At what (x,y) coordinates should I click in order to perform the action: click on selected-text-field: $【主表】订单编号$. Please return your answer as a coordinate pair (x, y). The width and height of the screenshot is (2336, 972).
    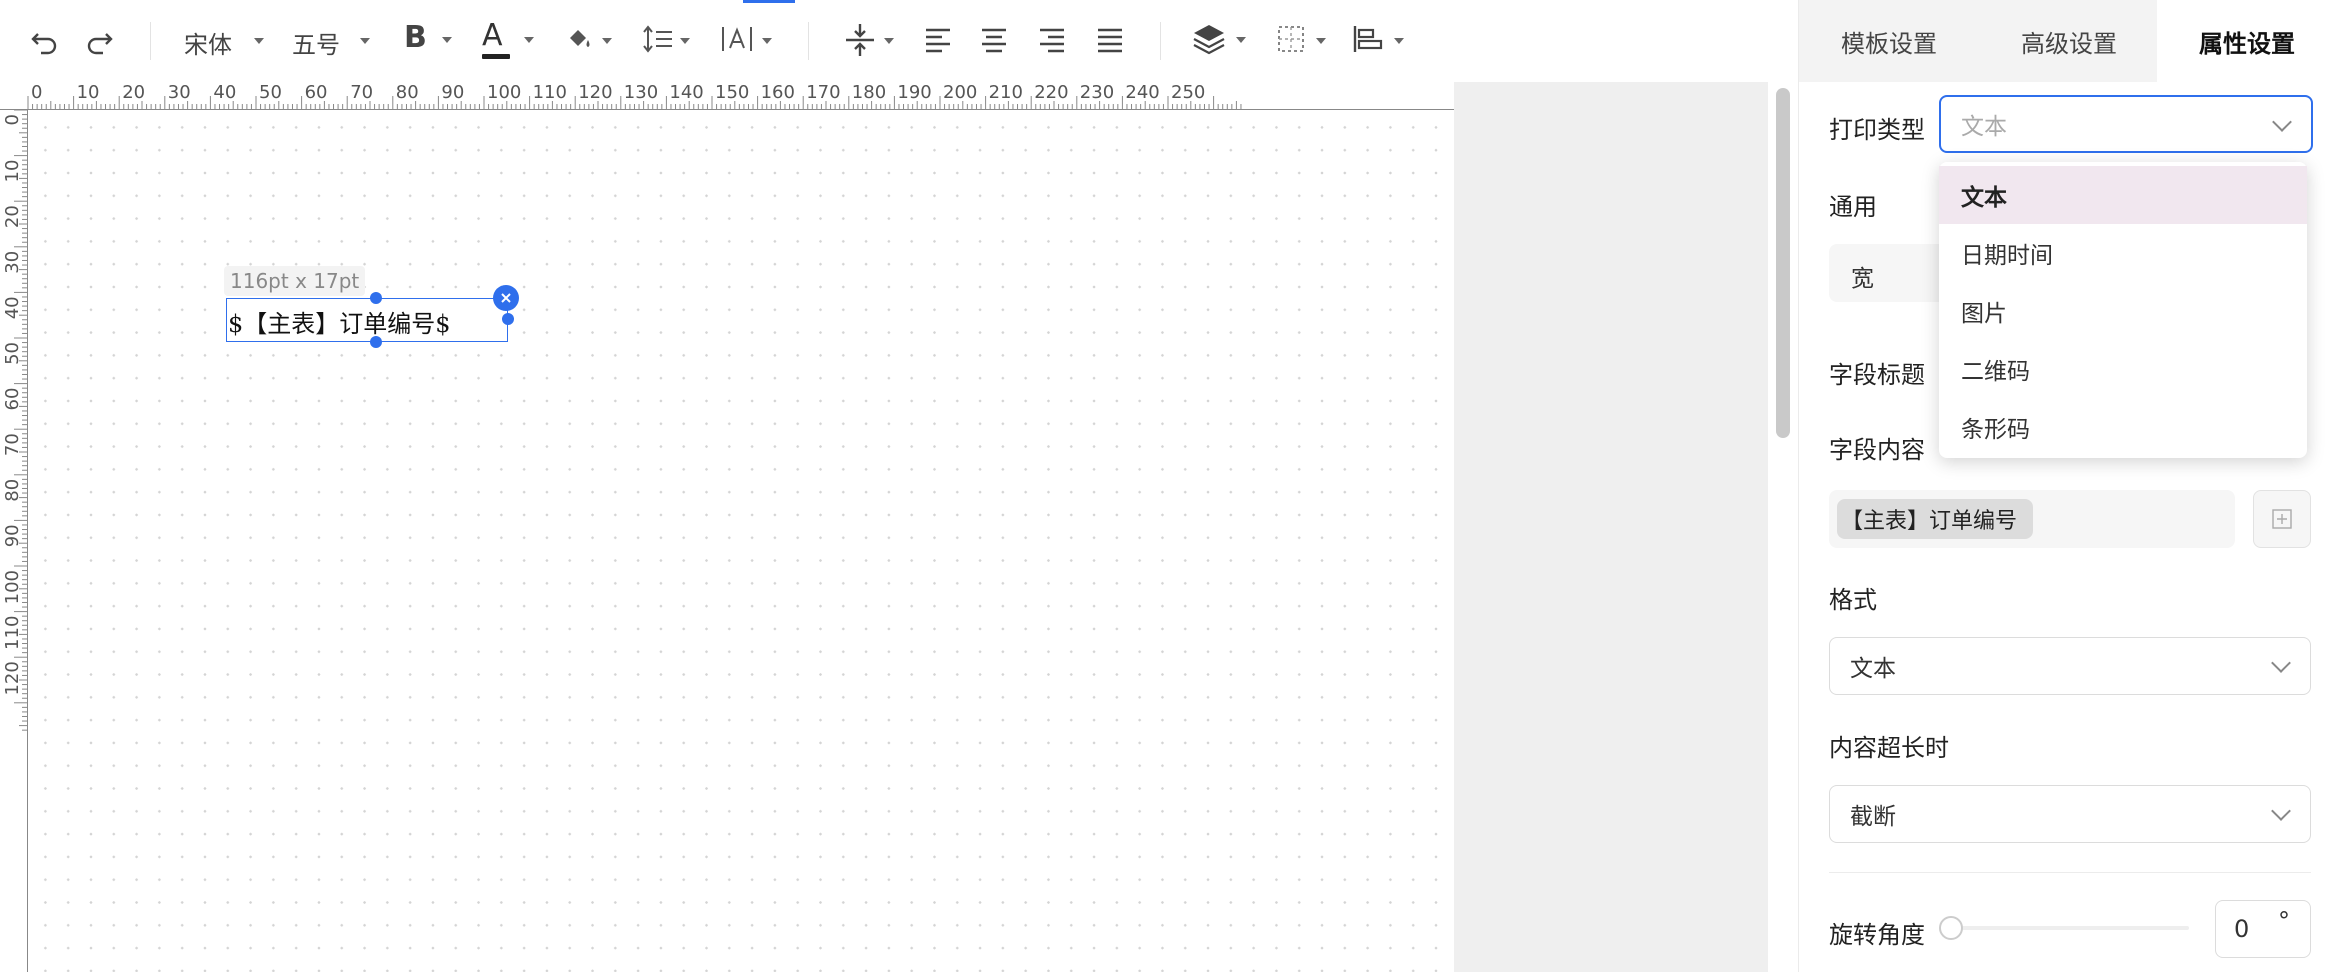
    Looking at the image, I should click on (367, 320).